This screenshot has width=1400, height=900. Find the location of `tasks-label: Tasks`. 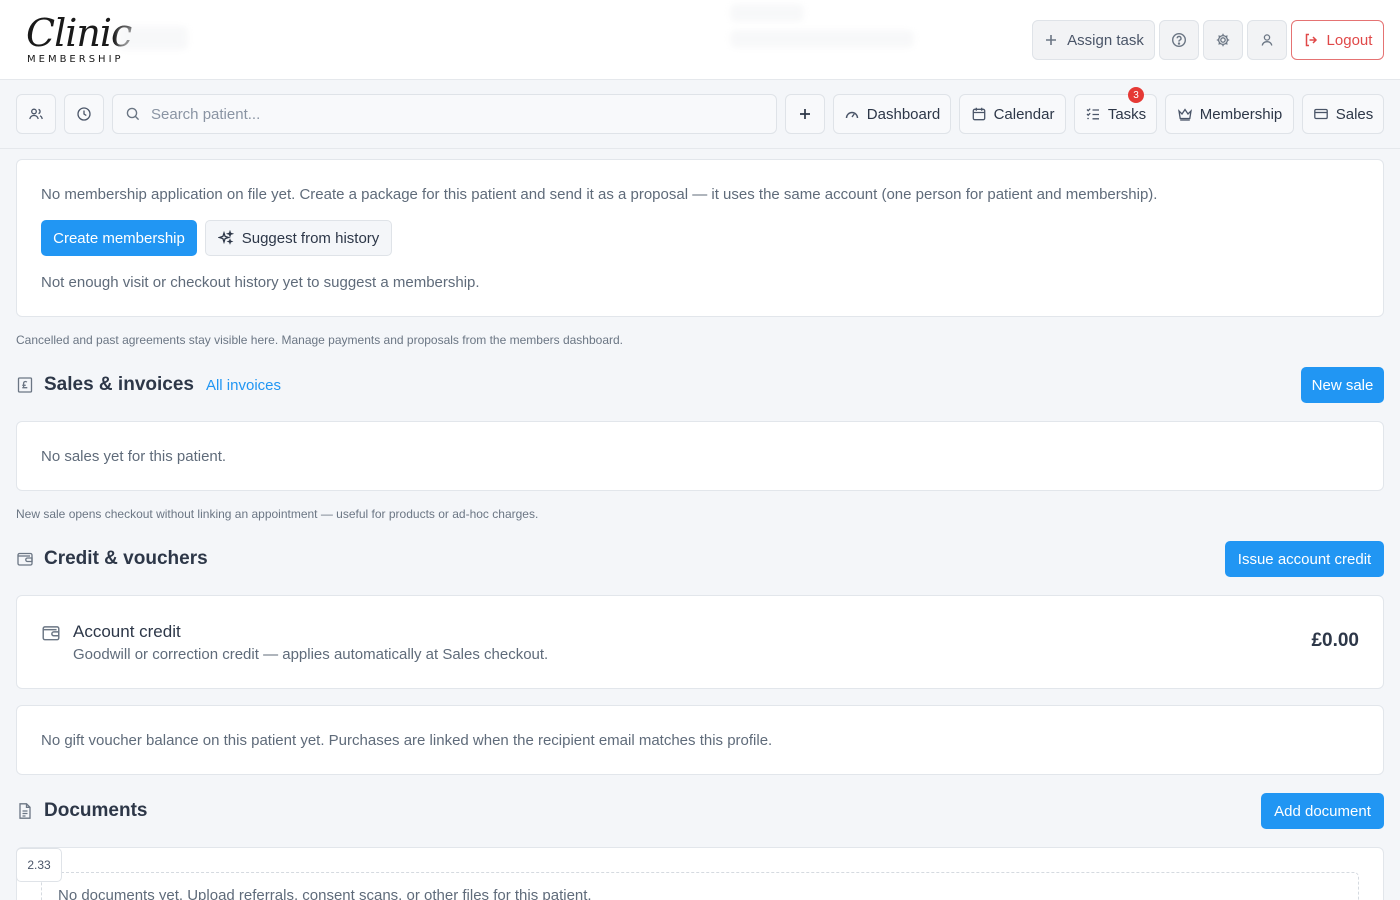

tasks-label: Tasks is located at coordinates (1127, 114).